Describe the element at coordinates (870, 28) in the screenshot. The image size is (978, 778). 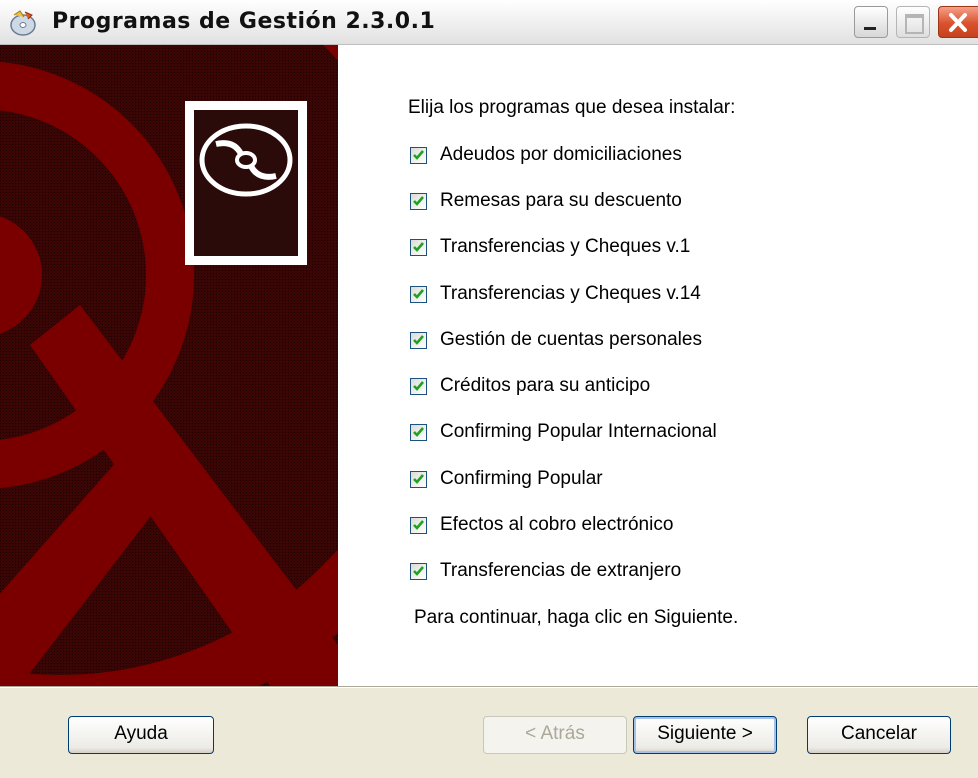
I see `minimize-icon` at that location.